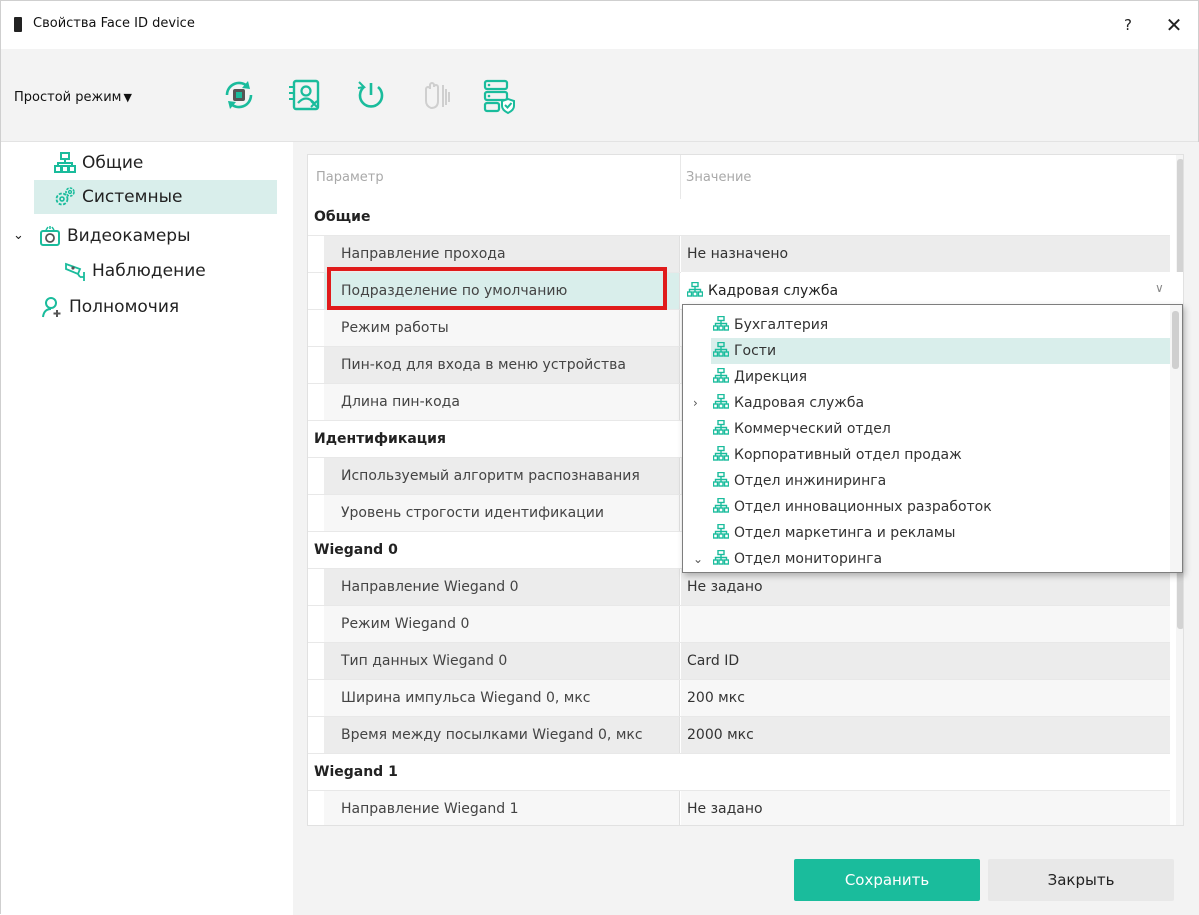 This screenshot has height=915, width=1199. I want to click on sidebar-item-surveillance: Наблюдение, so click(135, 271).